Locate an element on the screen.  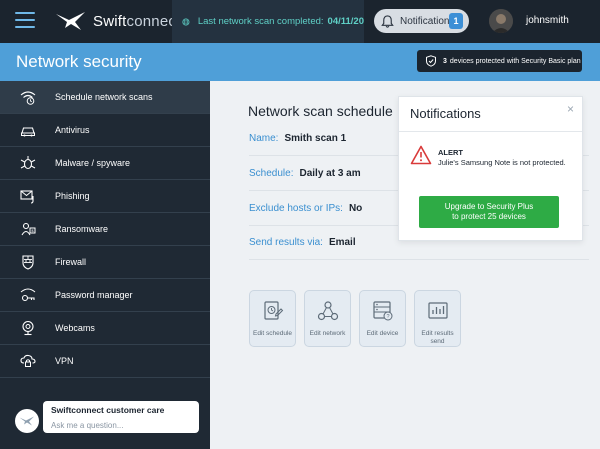
edit-results-send-button: Edit results send is located at coordinates (437, 318).